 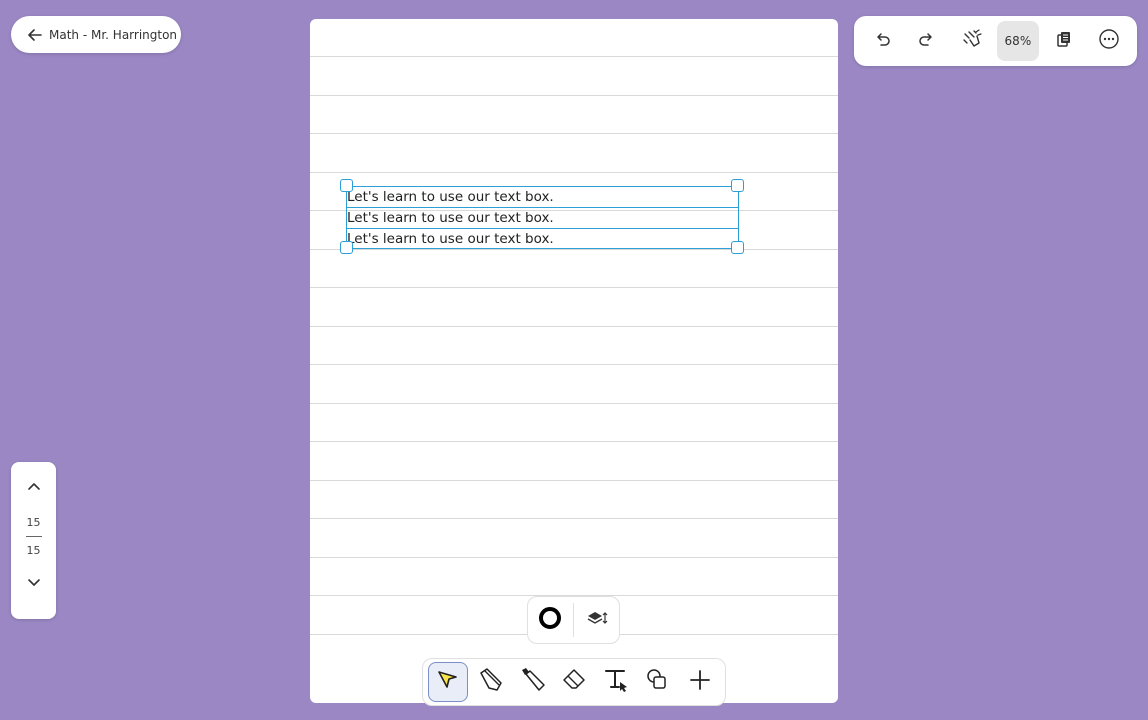 I want to click on text-tool-button, so click(x=616, y=682).